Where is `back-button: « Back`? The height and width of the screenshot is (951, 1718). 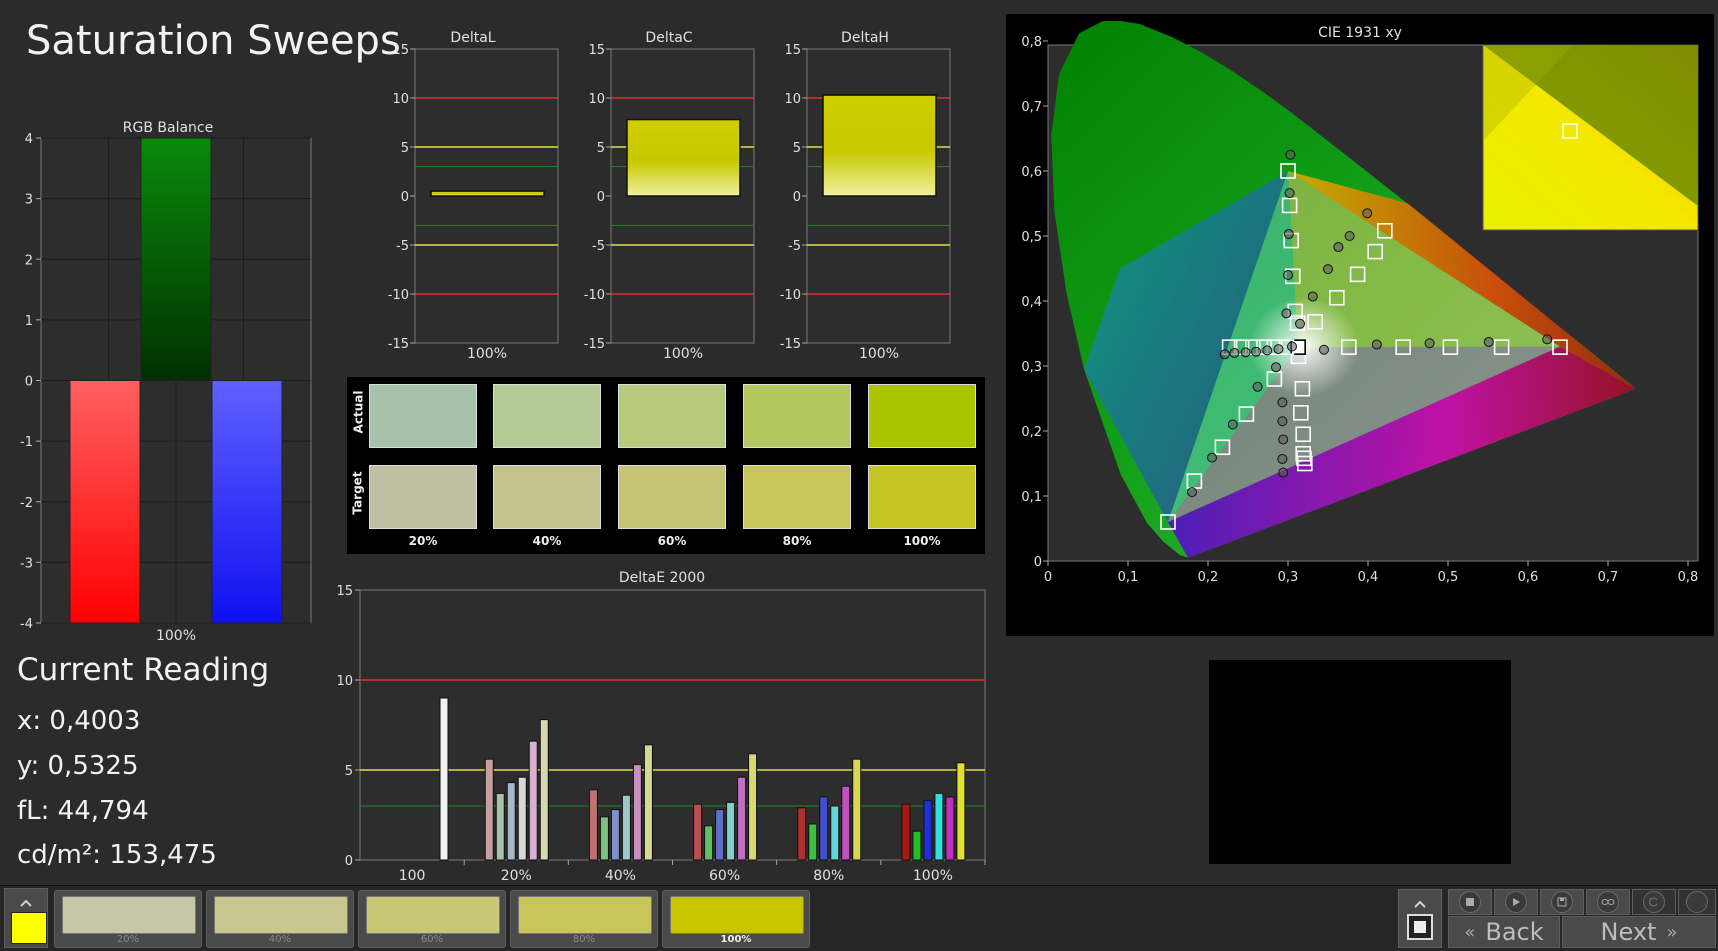
back-button: « Back is located at coordinates (1504, 932).